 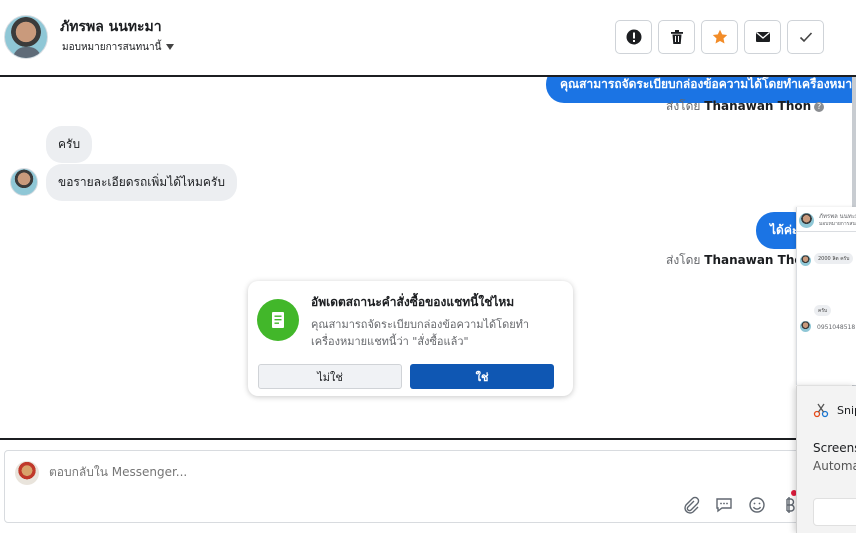 I want to click on star-icon, so click(x=719, y=36).